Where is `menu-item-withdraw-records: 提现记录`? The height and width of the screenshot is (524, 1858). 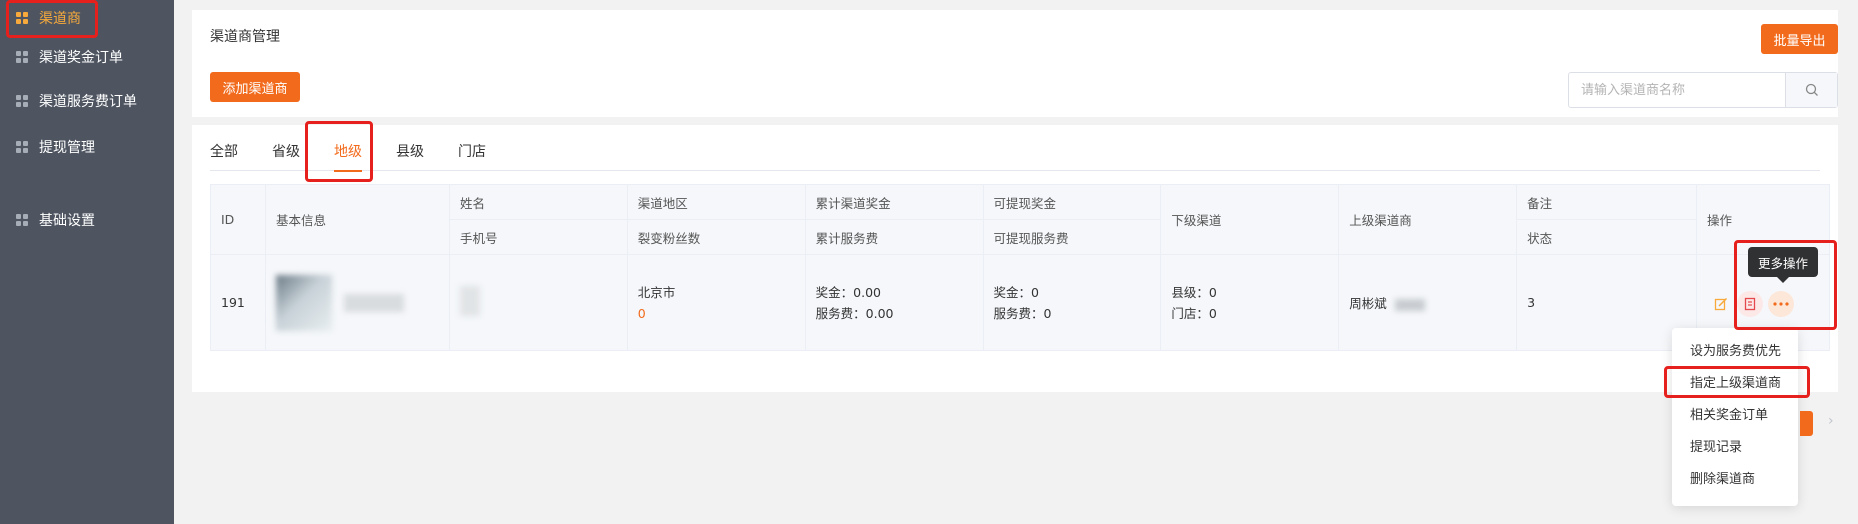 menu-item-withdraw-records: 提现记录 is located at coordinates (1735, 448).